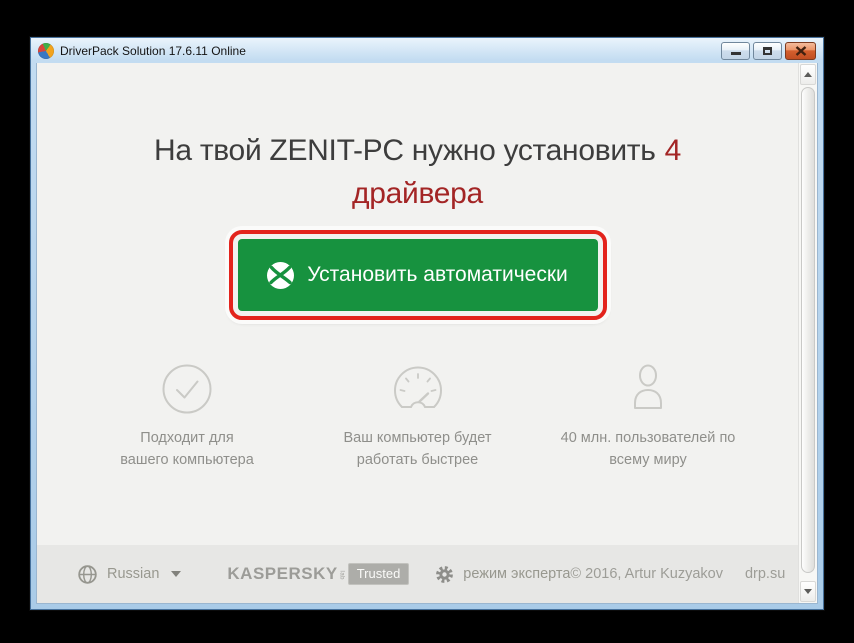 This screenshot has height=643, width=854. I want to click on feature-compatible: Подходит для вашего компьютера, so click(187, 416).